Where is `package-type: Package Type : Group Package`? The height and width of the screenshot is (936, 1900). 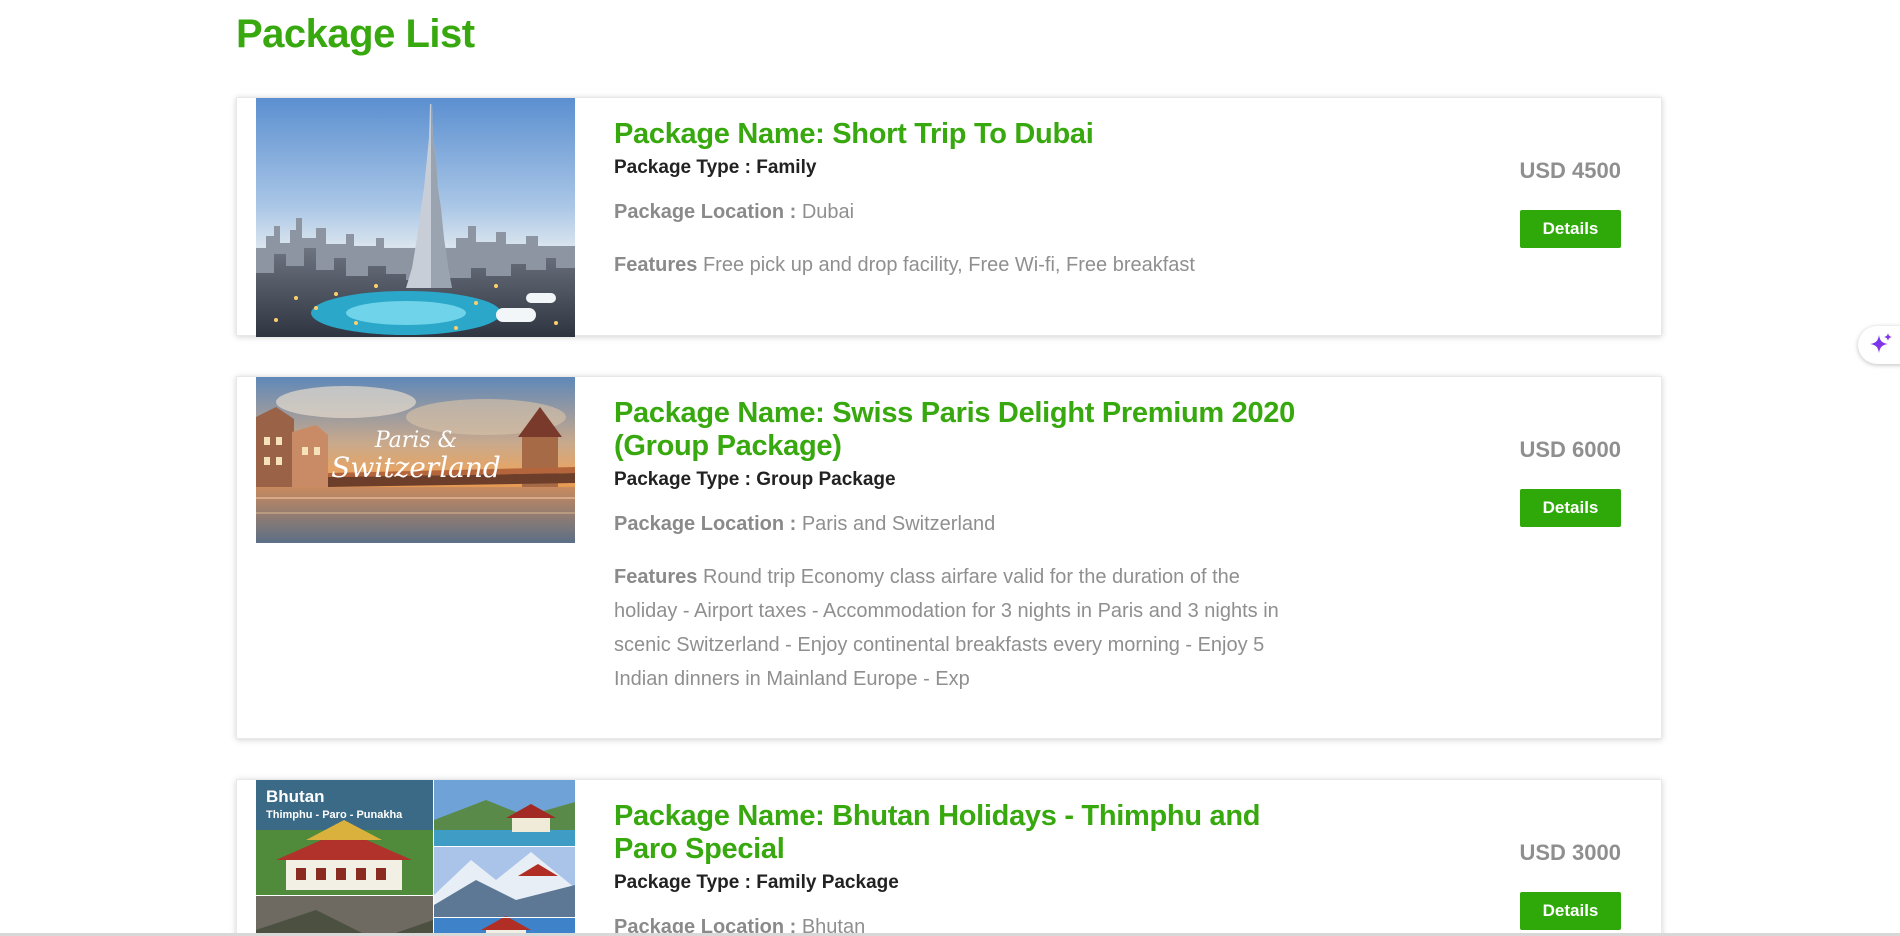 package-type: Package Type : Group Package is located at coordinates (959, 480).